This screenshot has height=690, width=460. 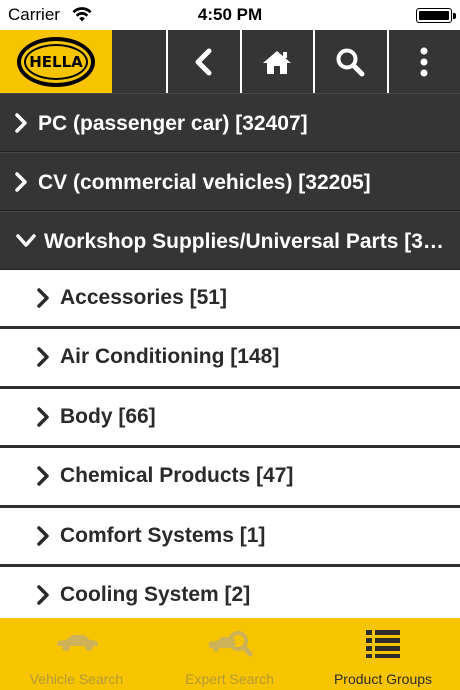 What do you see at coordinates (163, 535) in the screenshot?
I see `subcategory-label: Comfort Systems [1]` at bounding box center [163, 535].